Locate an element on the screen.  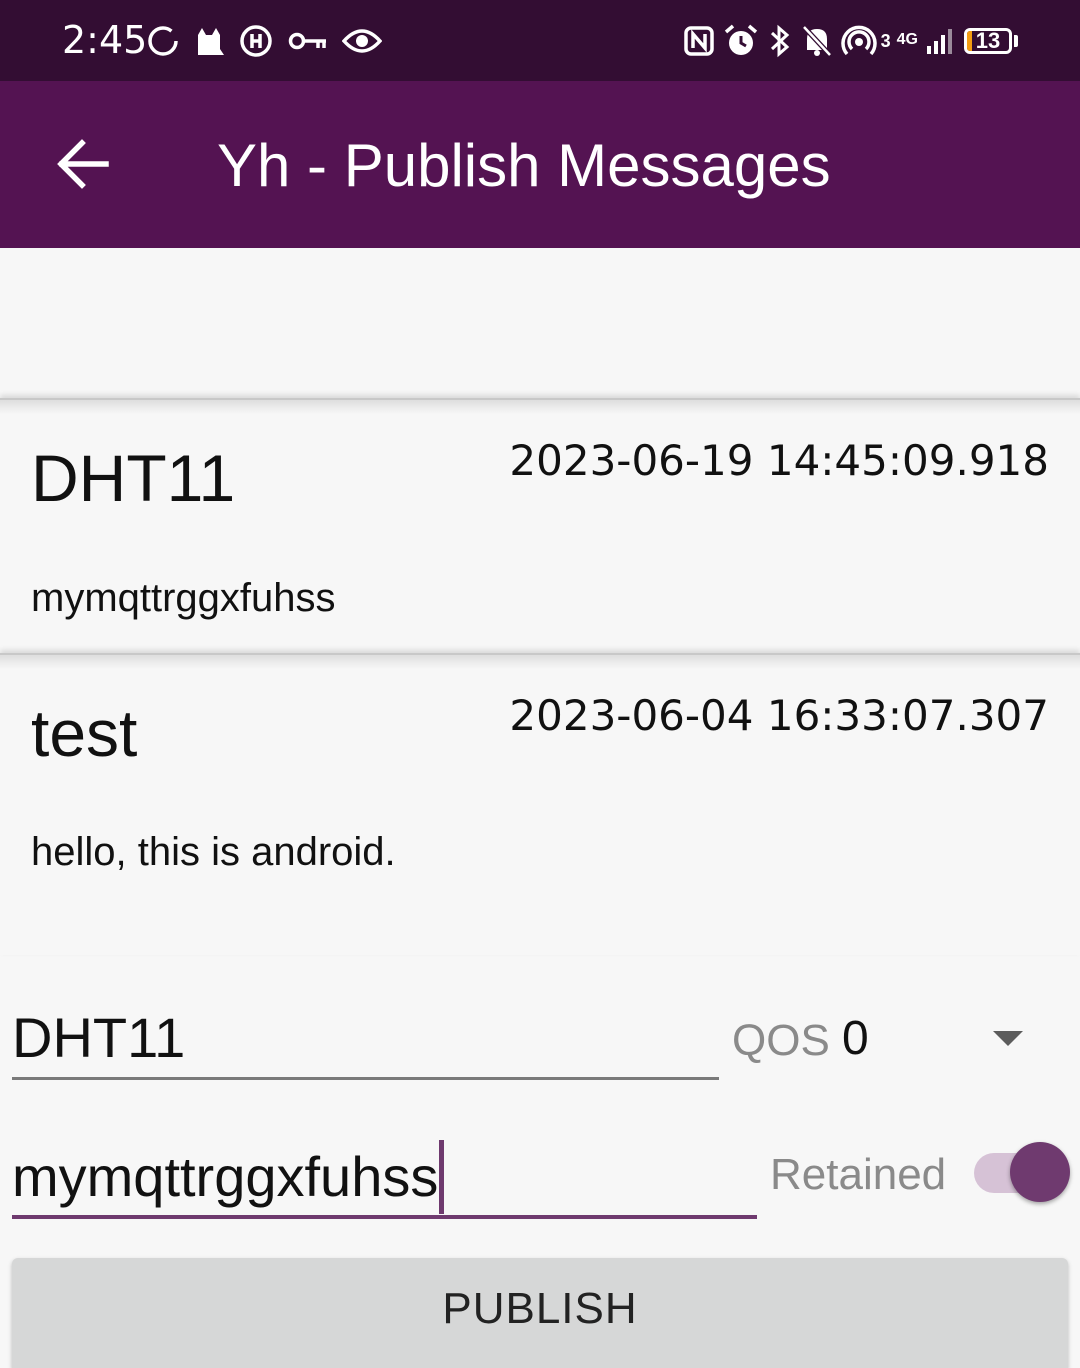
message-topic: DHT11 is located at coordinates (133, 478).